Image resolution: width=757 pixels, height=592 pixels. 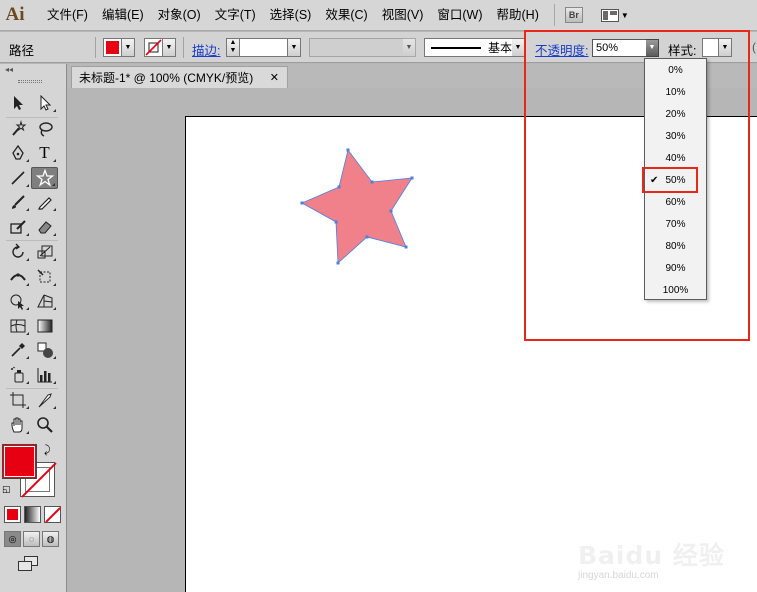 What do you see at coordinates (17, 277) in the screenshot?
I see `width-tool-icon` at bounding box center [17, 277].